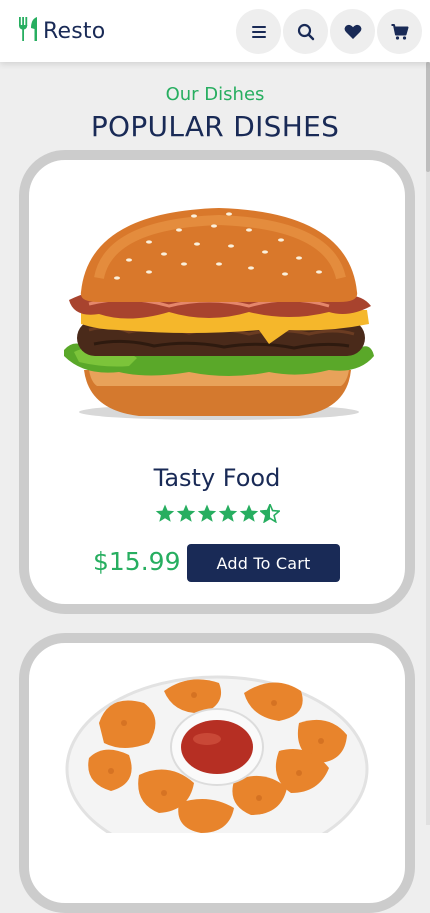 This screenshot has height=913, width=430. I want to click on search-button, so click(305, 31).